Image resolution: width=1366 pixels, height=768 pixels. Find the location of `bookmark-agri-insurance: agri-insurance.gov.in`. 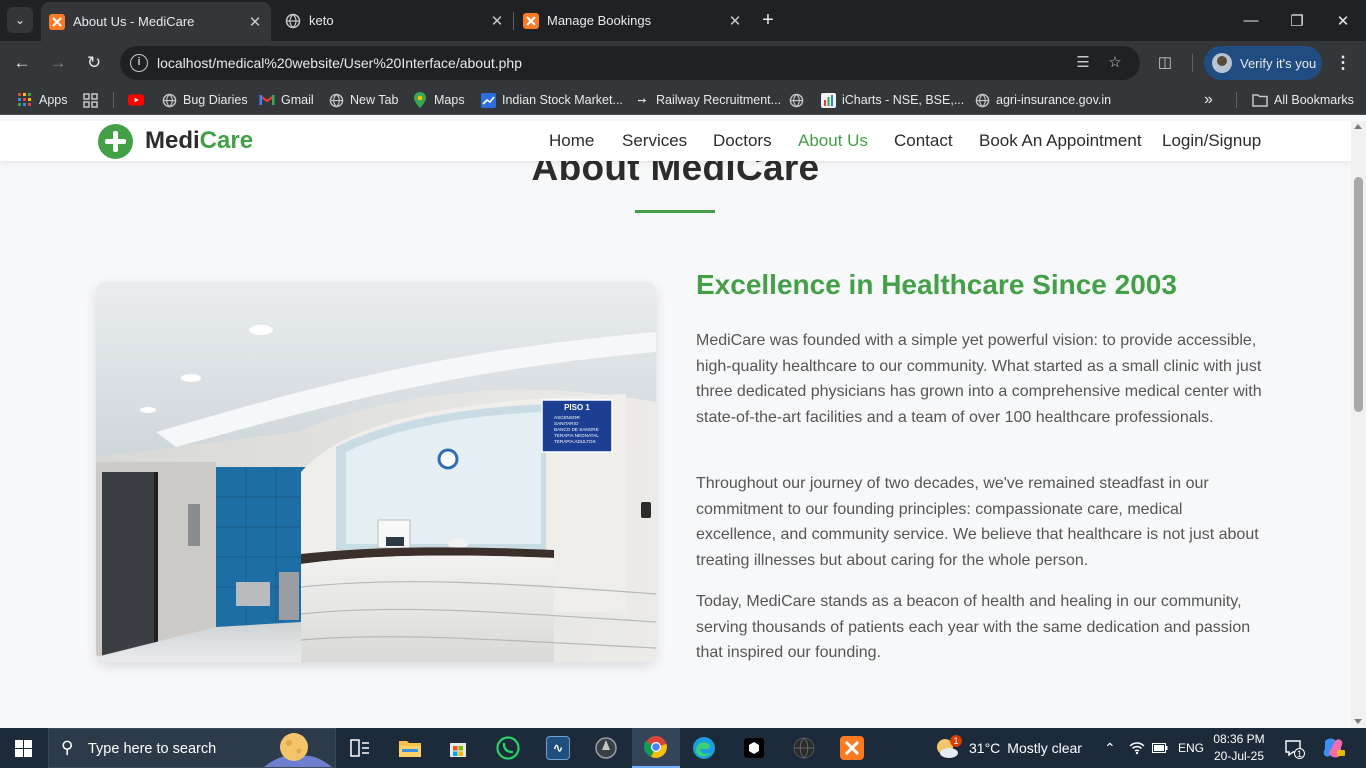

bookmark-agri-insurance: agri-insurance.gov.in is located at coordinates (1042, 100).